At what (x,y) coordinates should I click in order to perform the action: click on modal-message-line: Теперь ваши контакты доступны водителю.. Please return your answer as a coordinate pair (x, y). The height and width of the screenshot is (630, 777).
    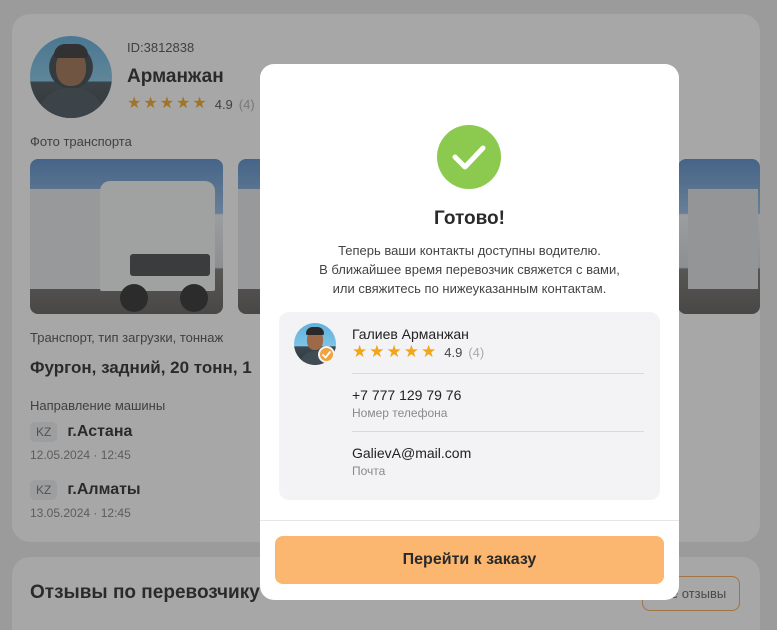
    Looking at the image, I should click on (469, 250).